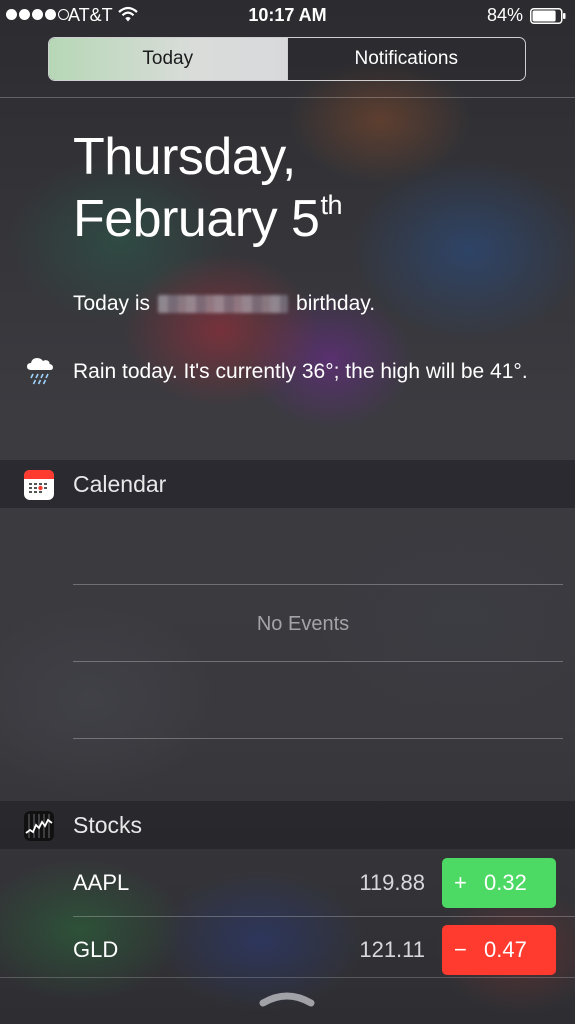 The image size is (575, 1024). Describe the element at coordinates (460, 949) in the screenshot. I see `change-sign: −` at that location.